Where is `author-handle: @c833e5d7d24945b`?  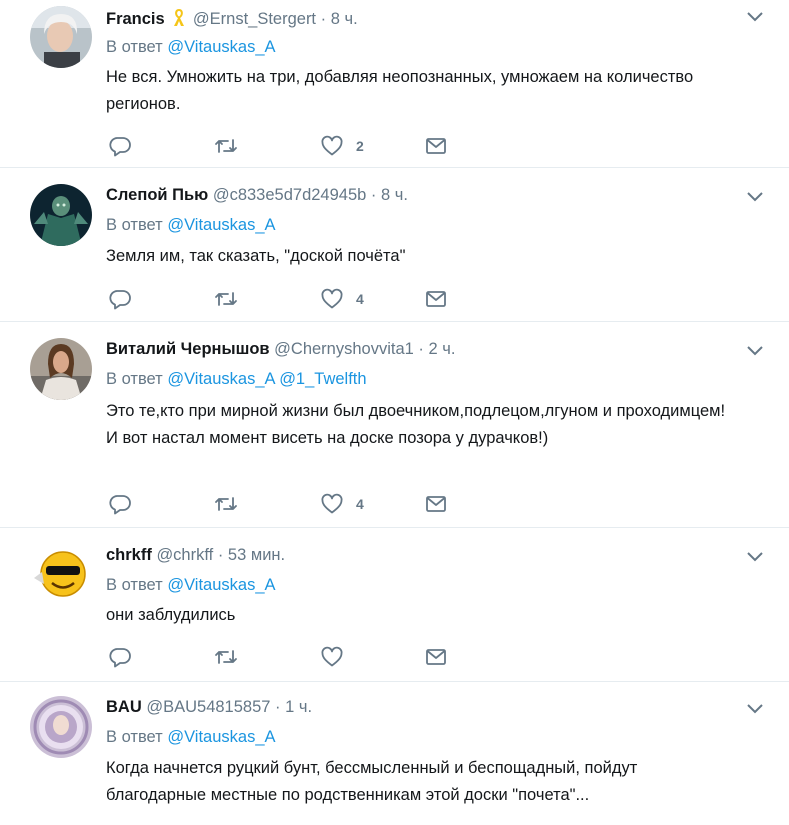 author-handle: @c833e5d7d24945b is located at coordinates (289, 195).